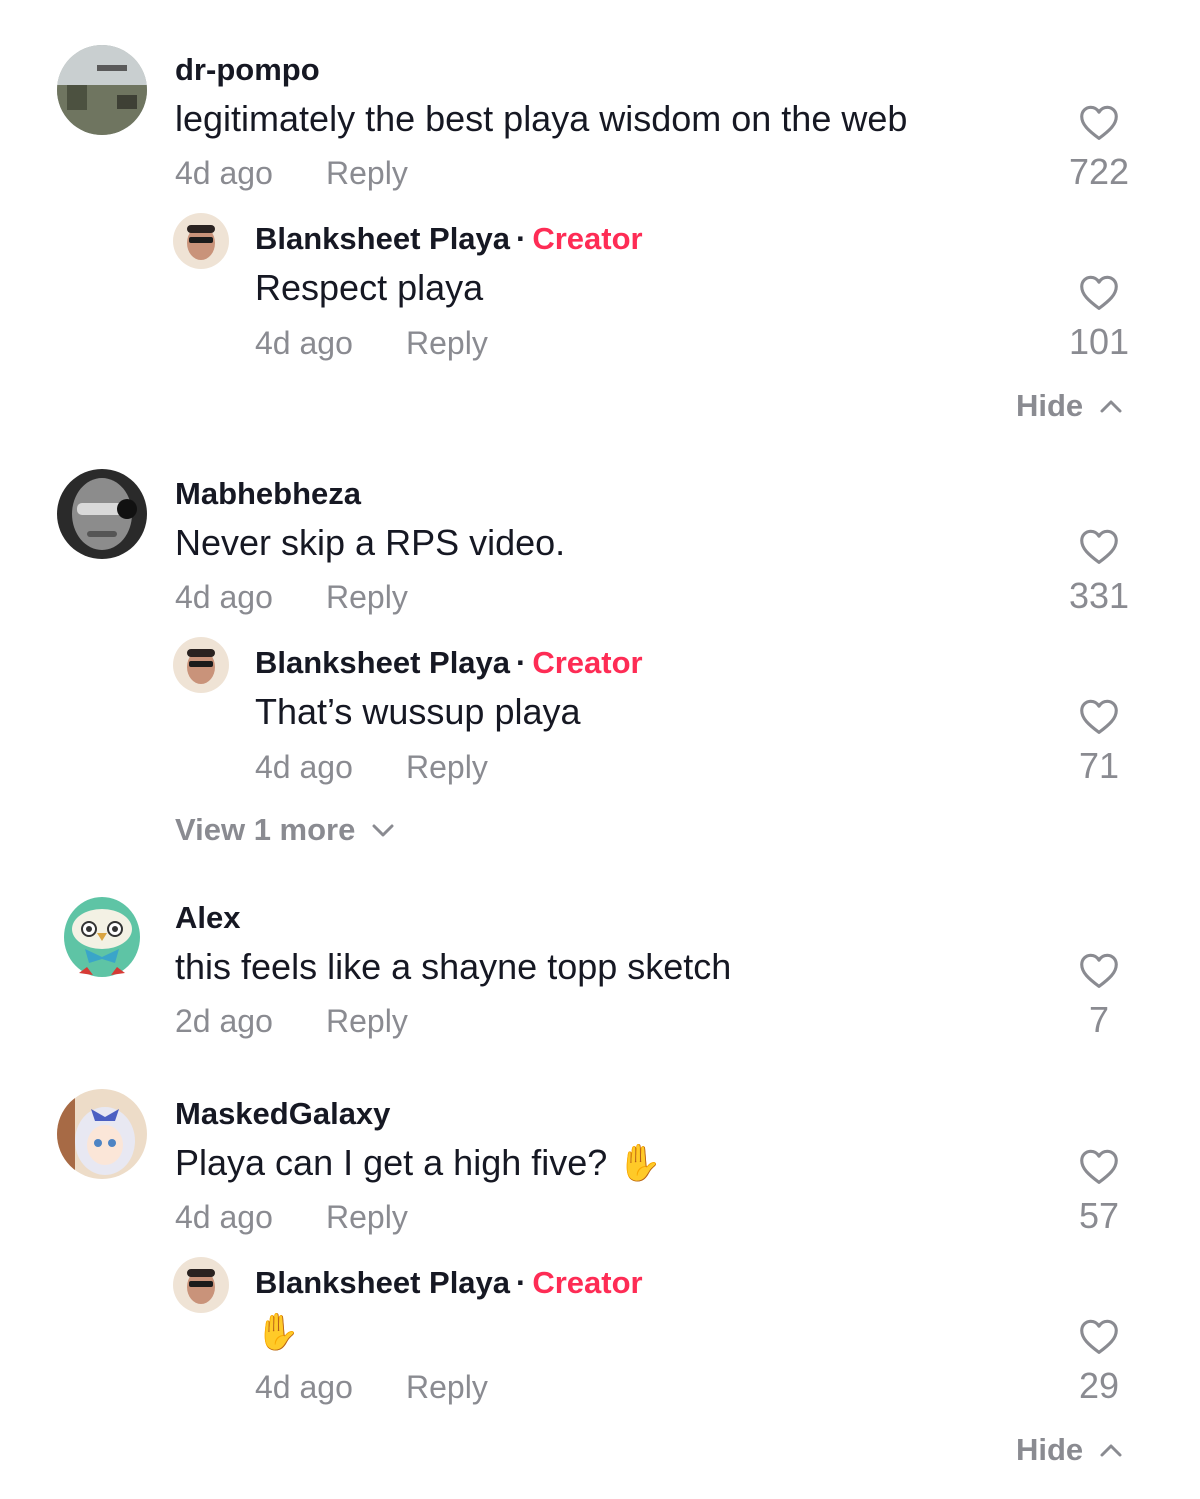  Describe the element at coordinates (453, 966) in the screenshot. I see `comment-text: this feels like a shayne topp sketch` at that location.